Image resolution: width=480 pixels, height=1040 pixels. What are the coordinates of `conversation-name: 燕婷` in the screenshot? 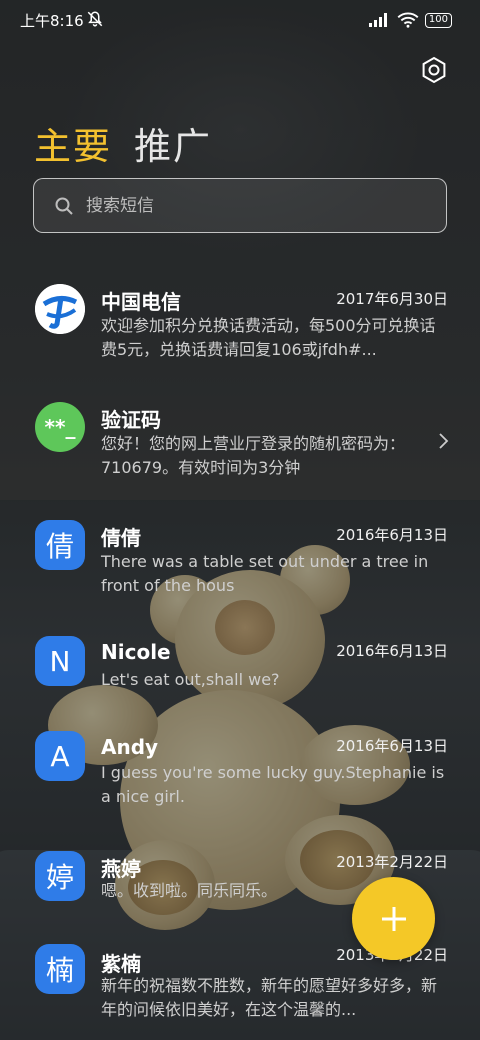 It's located at (121, 869).